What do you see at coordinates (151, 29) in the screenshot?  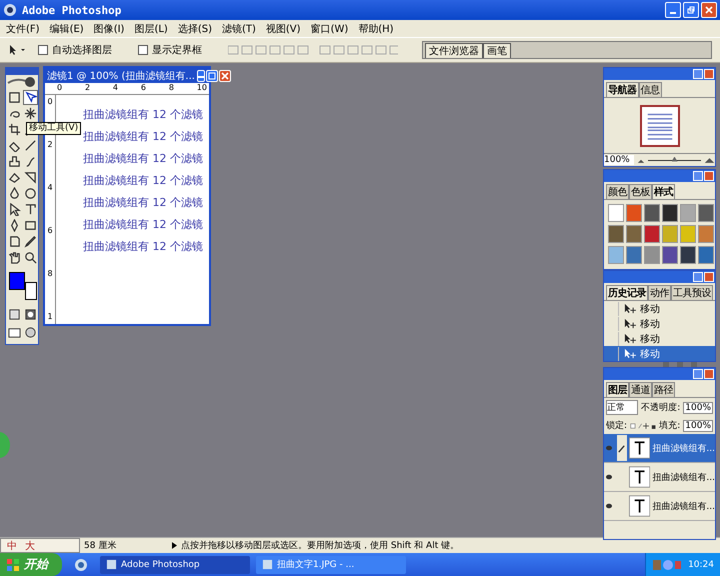 I see `menu-item: 图层(L)` at bounding box center [151, 29].